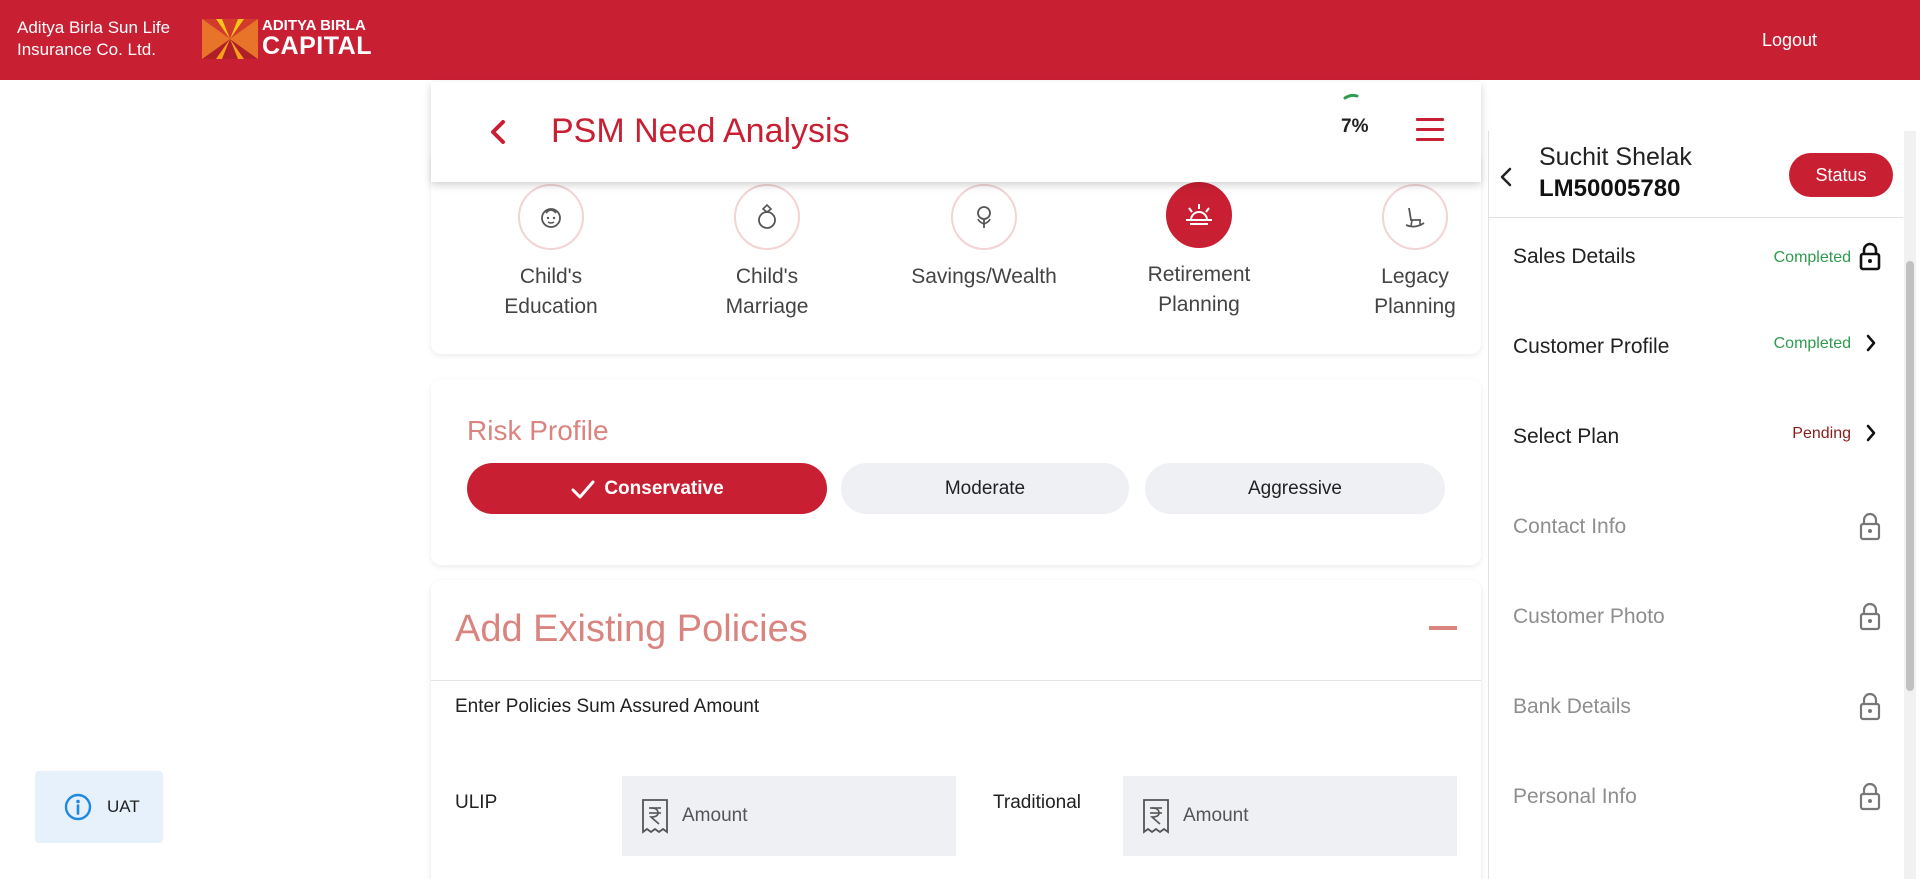 This screenshot has height=879, width=1920. I want to click on sunburst-logo-icon, so click(230, 38).